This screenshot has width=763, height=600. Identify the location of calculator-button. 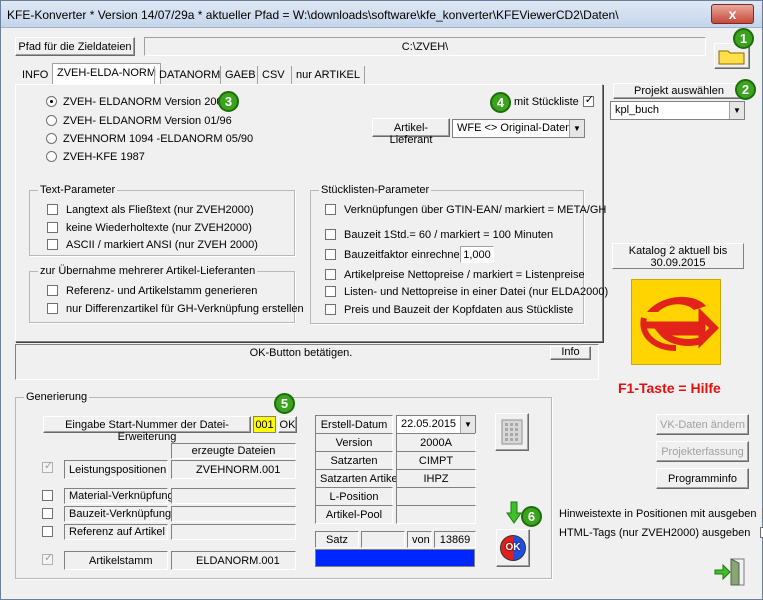
(512, 432).